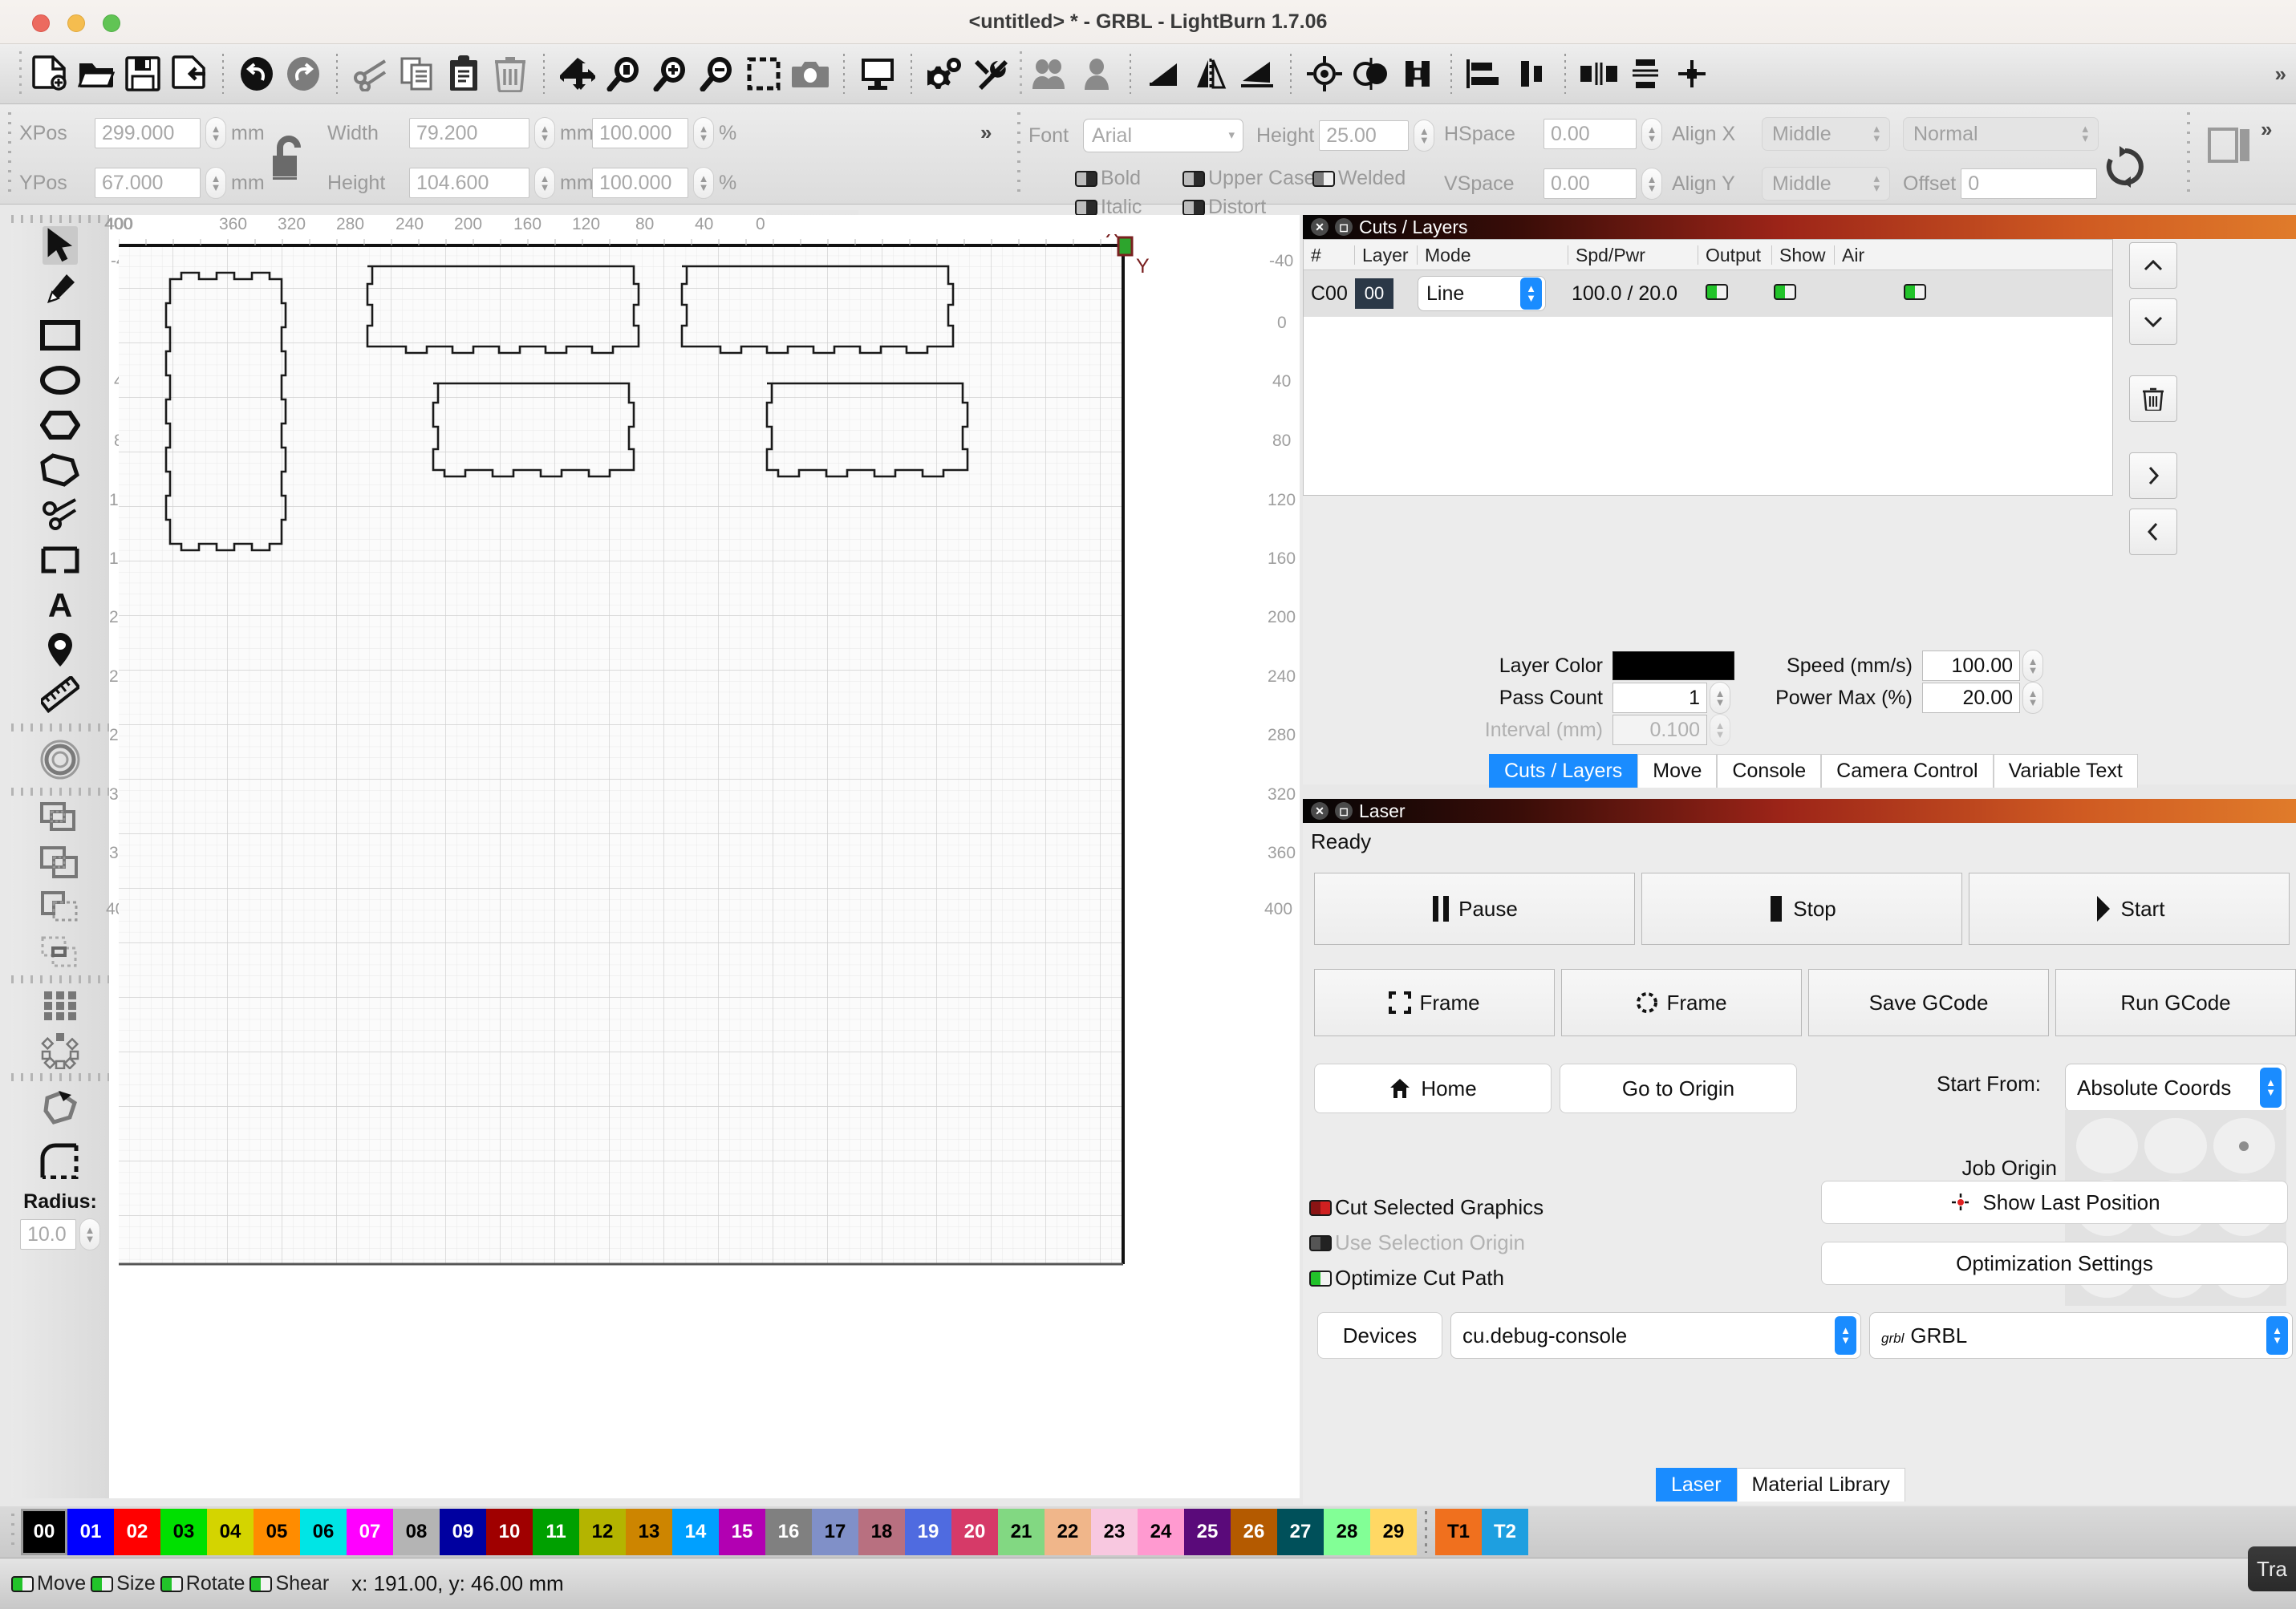  What do you see at coordinates (670, 74) in the screenshot?
I see `zoom-in-icon` at bounding box center [670, 74].